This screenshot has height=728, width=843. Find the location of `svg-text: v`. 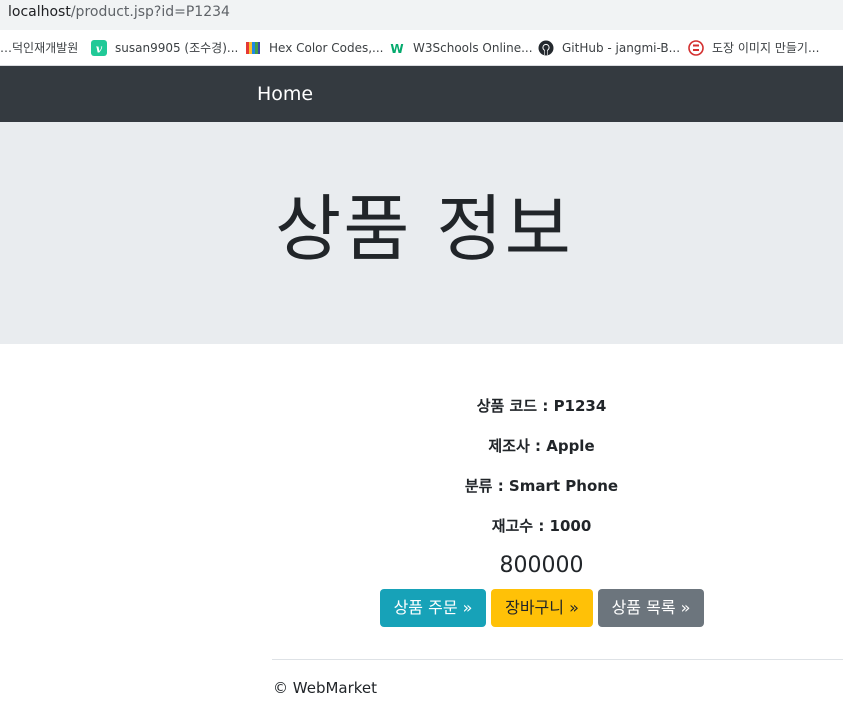

svg-text: v is located at coordinates (99, 48).